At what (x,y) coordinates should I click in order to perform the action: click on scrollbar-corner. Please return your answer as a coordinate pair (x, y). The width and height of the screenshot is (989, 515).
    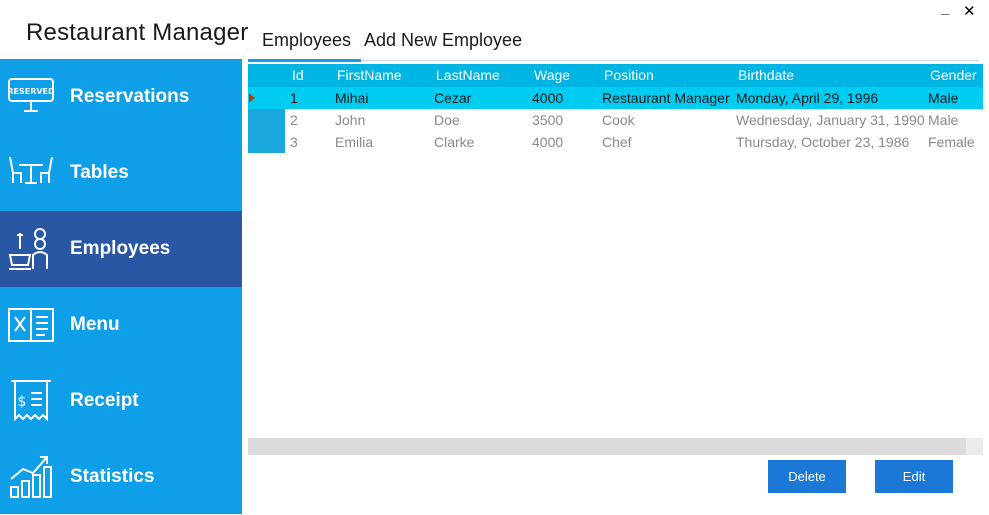
    Looking at the image, I should click on (974, 446).